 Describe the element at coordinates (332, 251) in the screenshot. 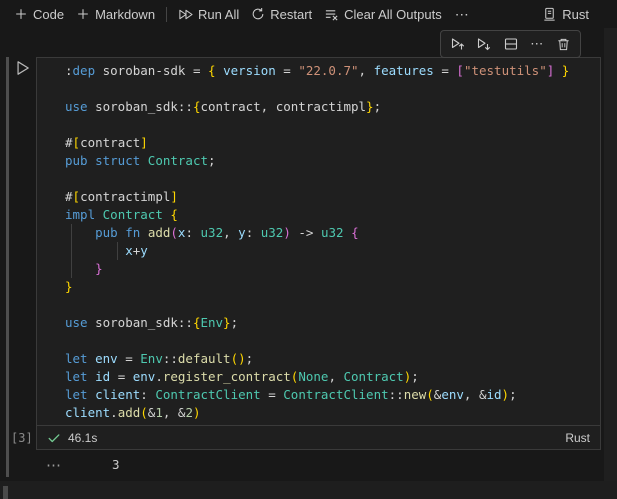

I see `code-line: x+y` at that location.